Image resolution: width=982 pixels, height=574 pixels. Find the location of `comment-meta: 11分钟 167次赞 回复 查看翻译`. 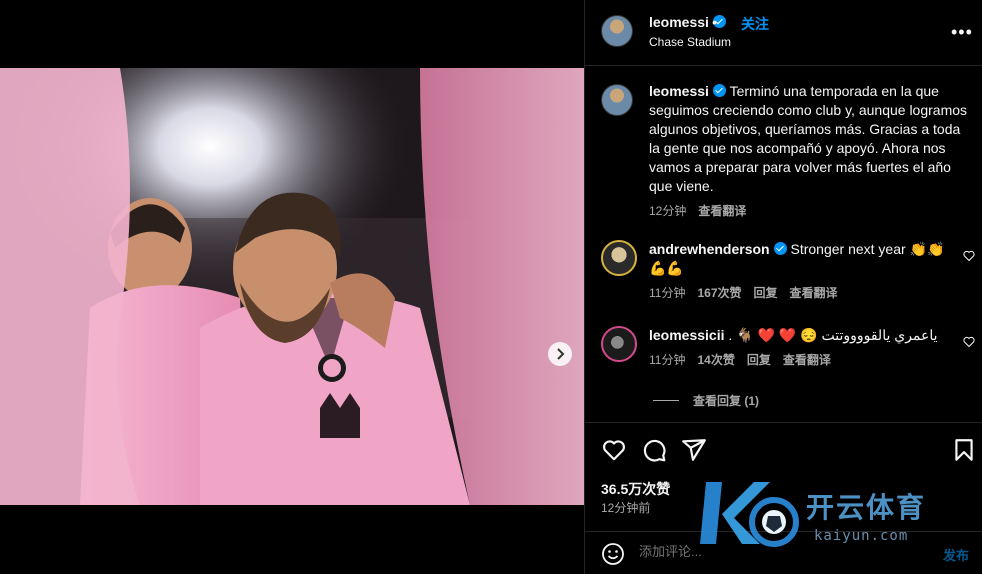

comment-meta: 11分钟 167次赞 回复 查看翻译 is located at coordinates (799, 293).